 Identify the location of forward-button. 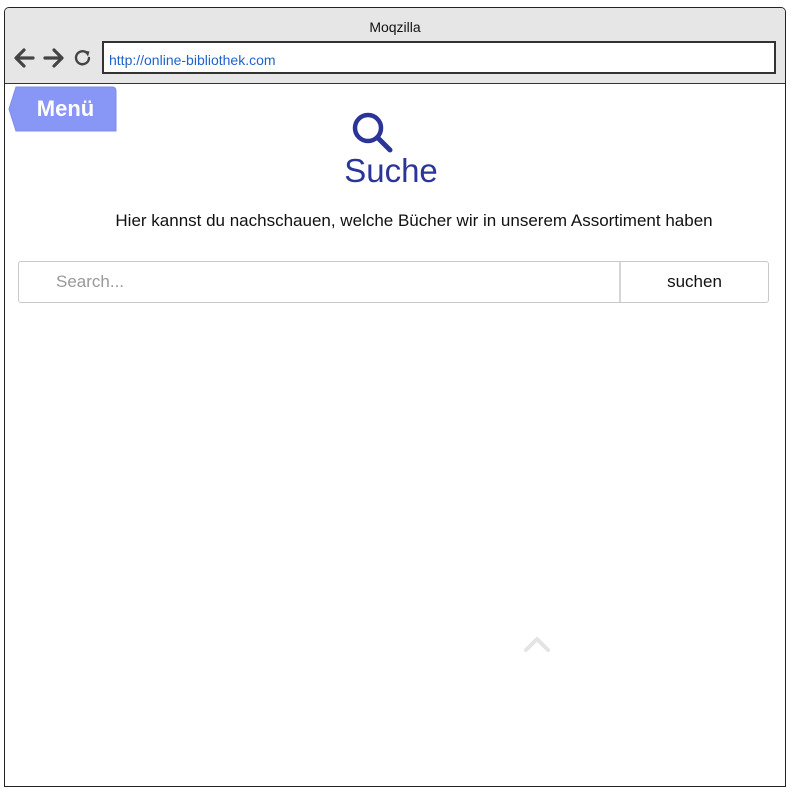
(54, 58).